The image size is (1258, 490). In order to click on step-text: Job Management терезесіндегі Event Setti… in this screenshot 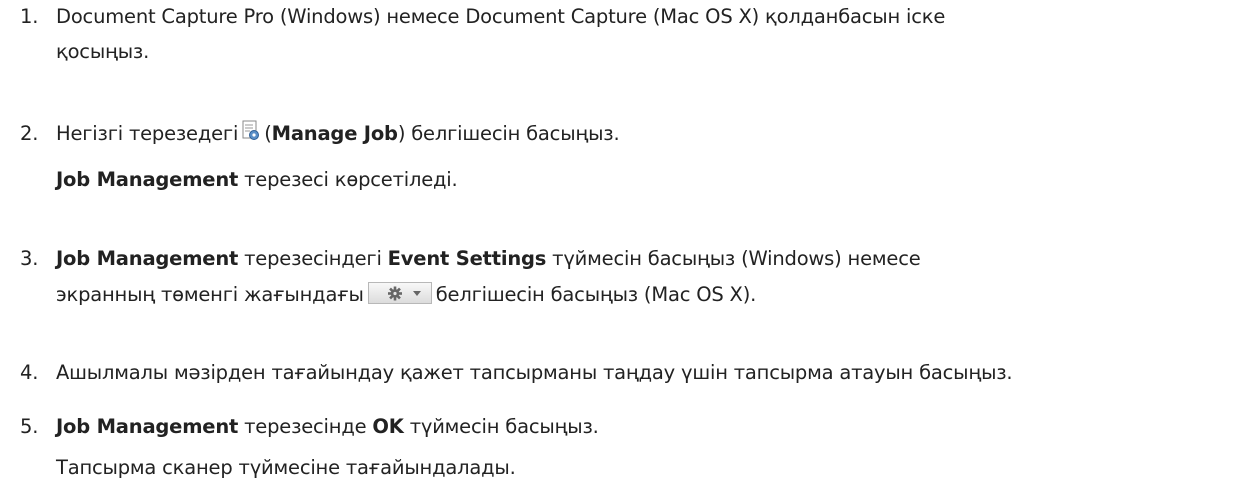, I will do `click(488, 259)`.